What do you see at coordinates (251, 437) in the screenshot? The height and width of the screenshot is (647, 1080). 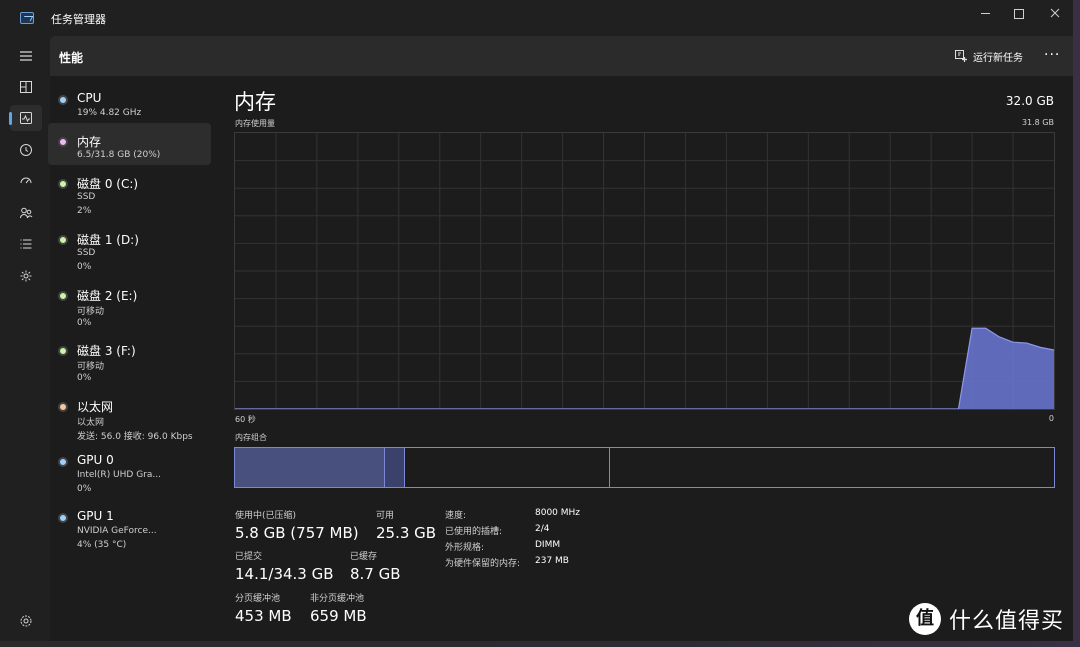 I see `memory-composition-label: 内存组合` at bounding box center [251, 437].